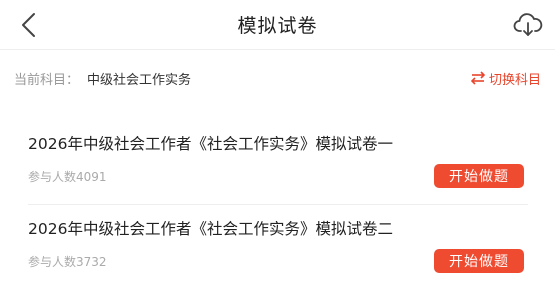 The width and height of the screenshot is (555, 294). What do you see at coordinates (139, 80) in the screenshot?
I see `subject-value: 中级社会工作实务` at bounding box center [139, 80].